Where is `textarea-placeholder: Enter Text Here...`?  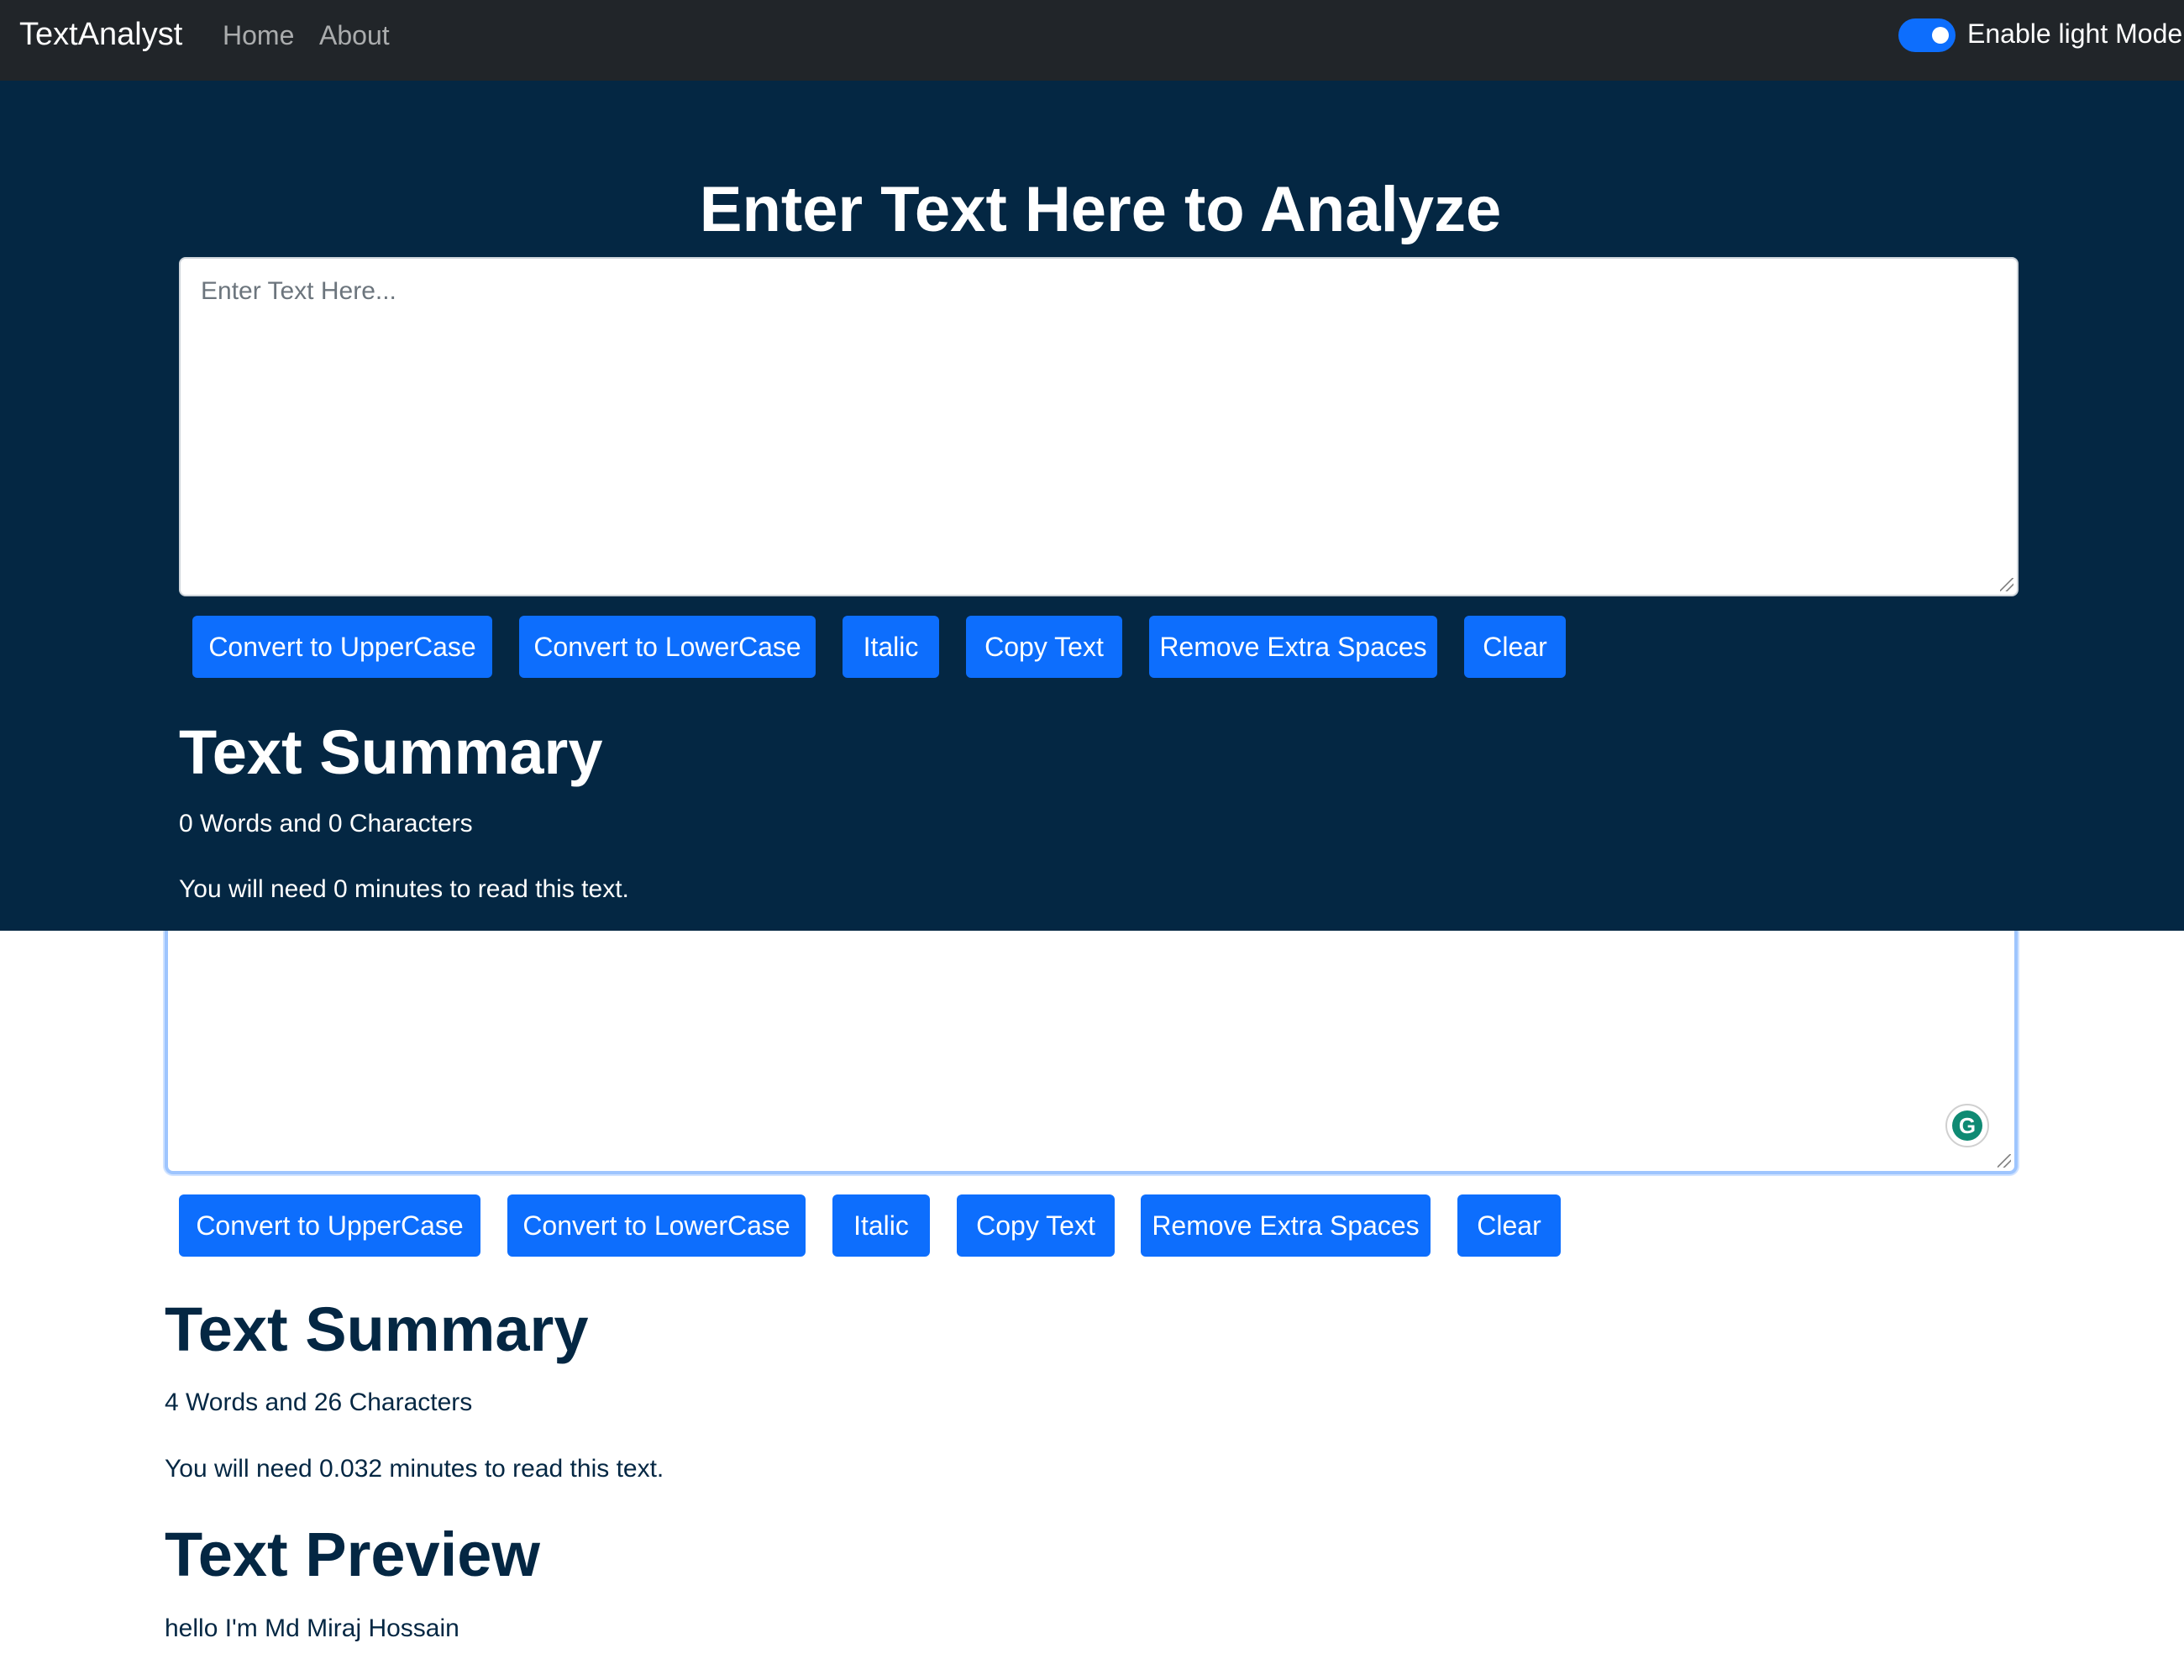 textarea-placeholder: Enter Text Here... is located at coordinates (298, 291).